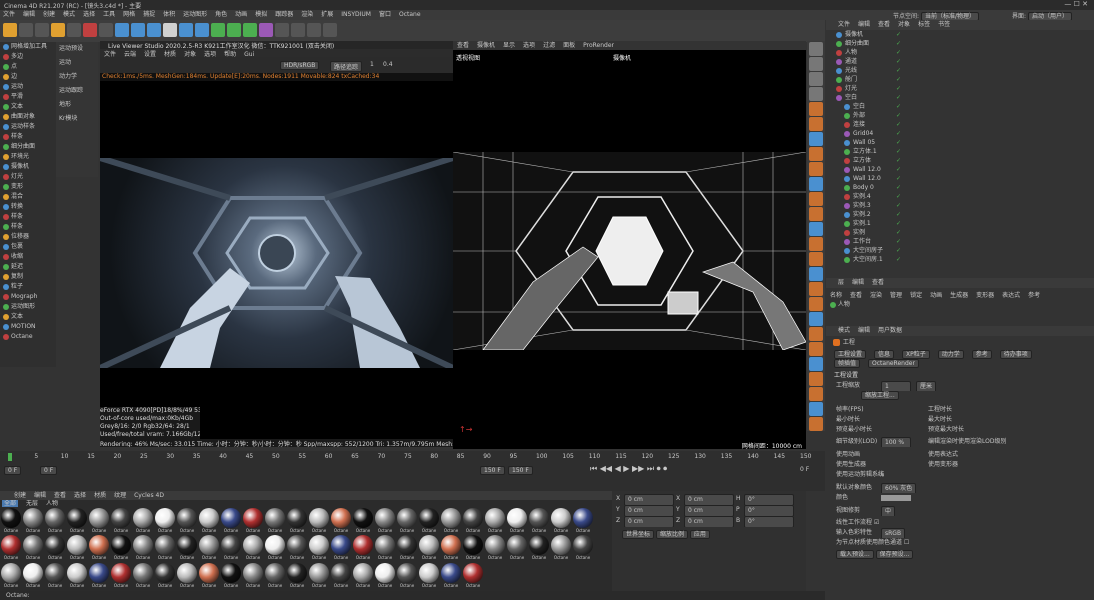 Image resolution: width=1094 pixels, height=600 pixels. I want to click on material-filter: 无层, so click(32, 503).